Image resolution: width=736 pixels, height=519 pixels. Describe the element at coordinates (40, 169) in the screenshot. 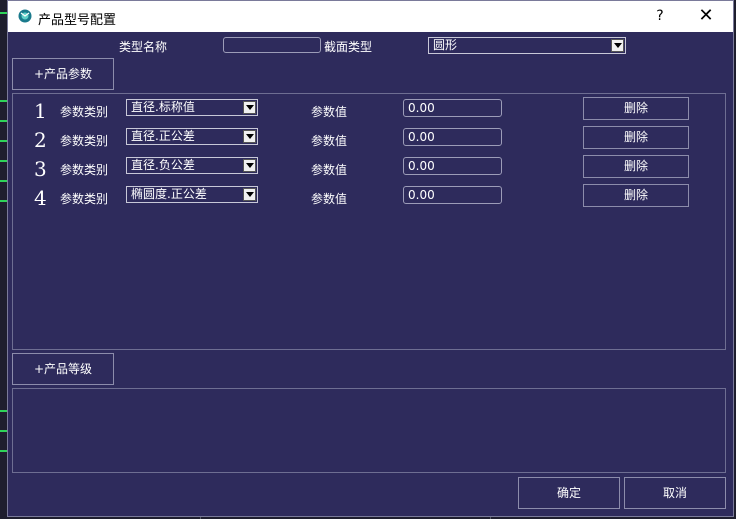

I see `row-number: 3` at that location.